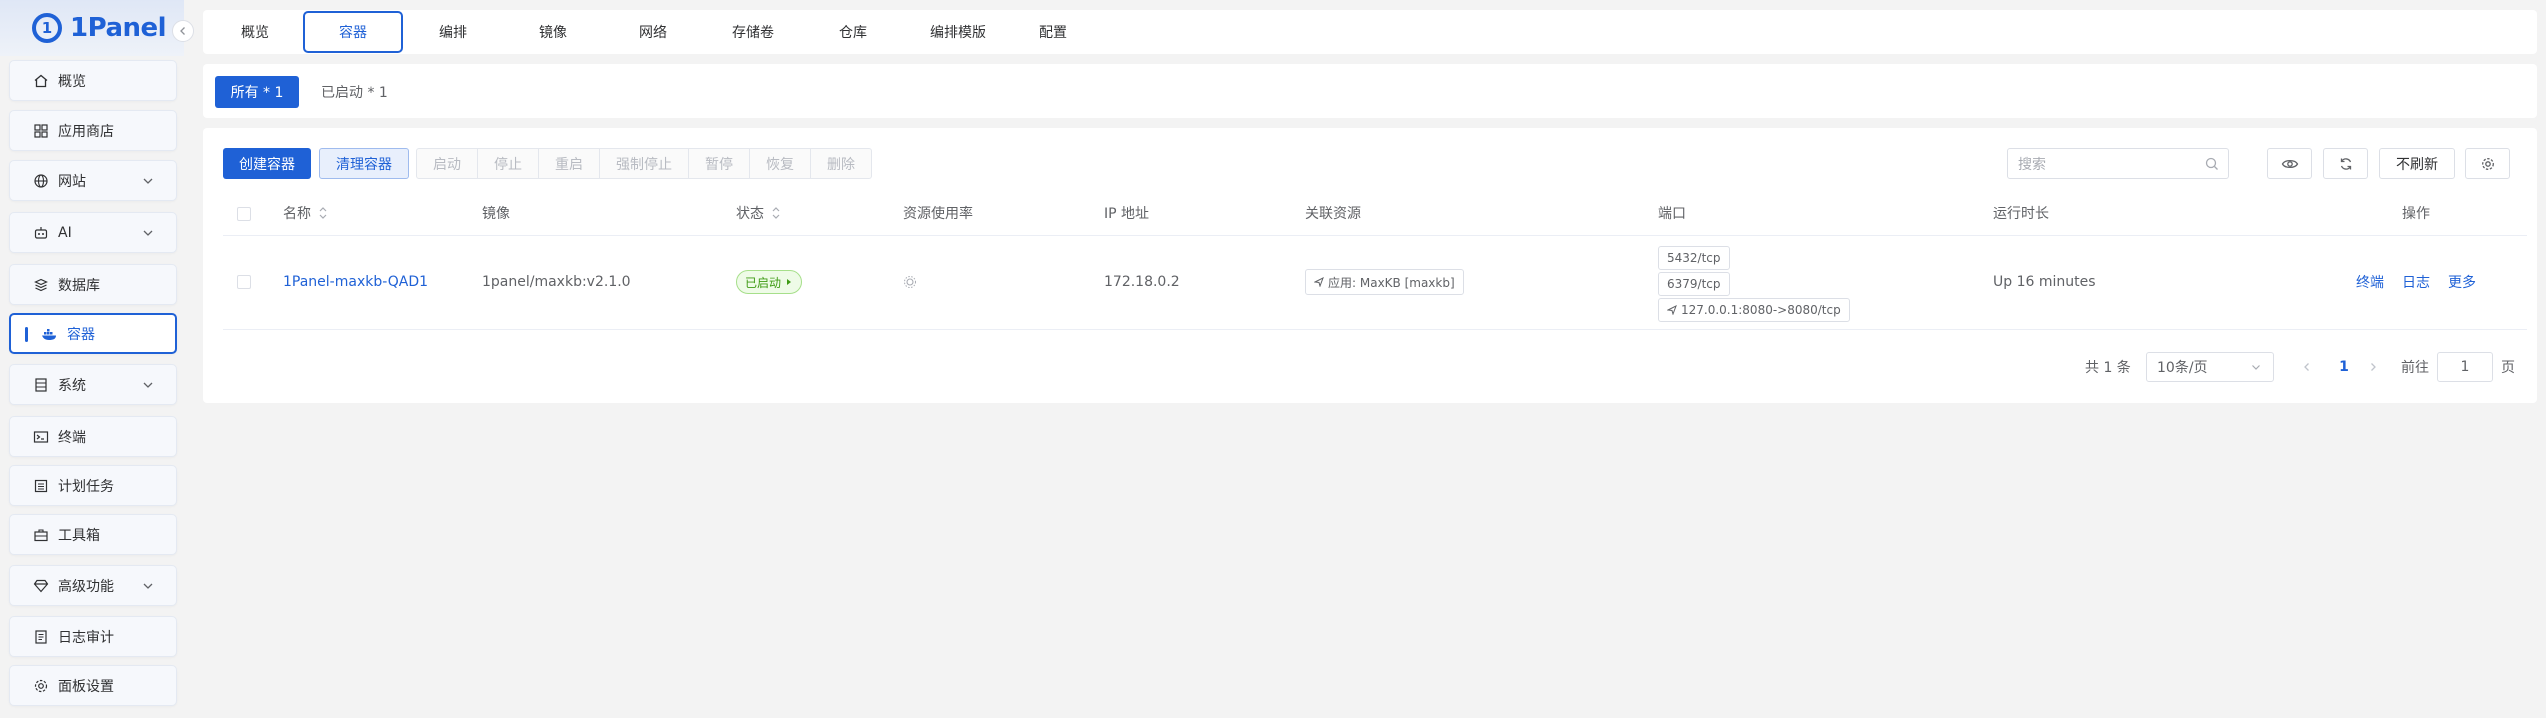 This screenshot has width=2546, height=718. What do you see at coordinates (148, 181) in the screenshot?
I see `chevron-down-icon` at bounding box center [148, 181].